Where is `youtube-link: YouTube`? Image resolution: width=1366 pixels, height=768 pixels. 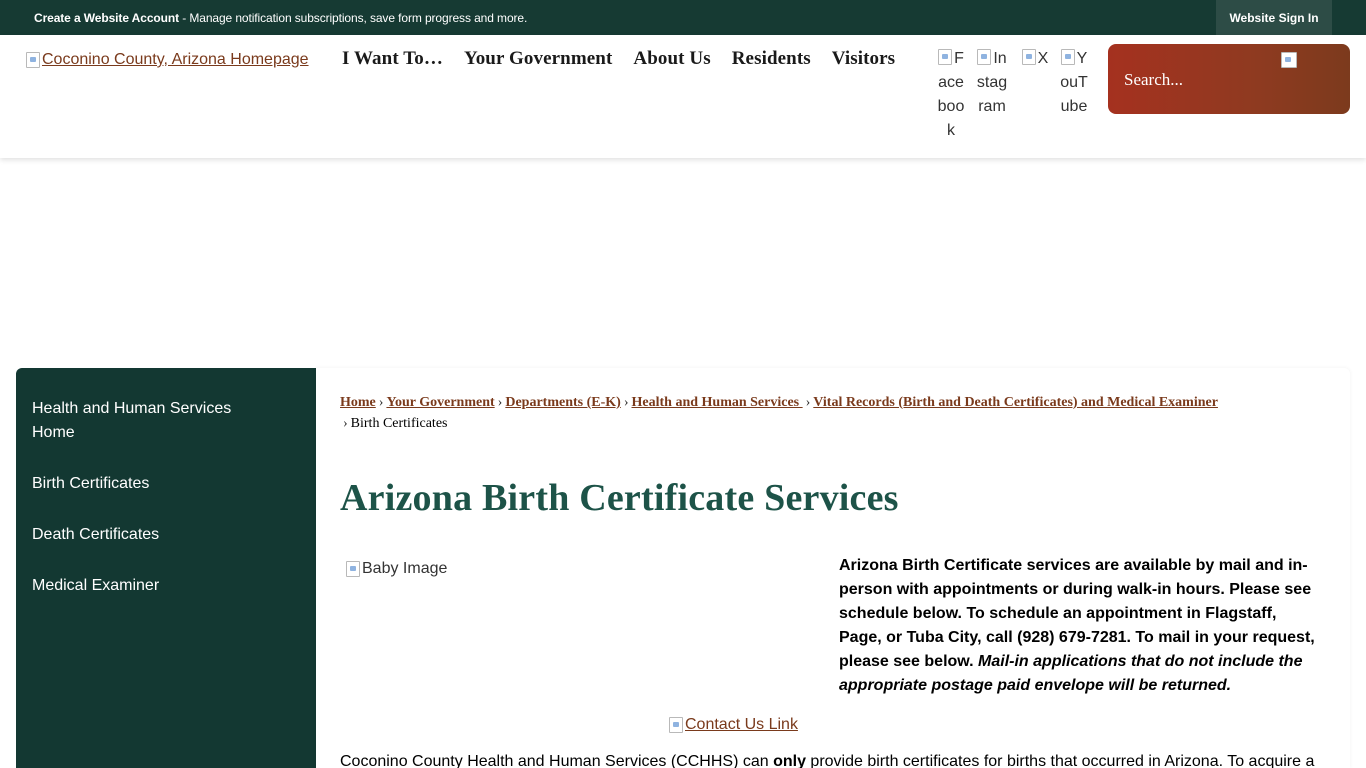 youtube-link: YouTube is located at coordinates (1074, 83).